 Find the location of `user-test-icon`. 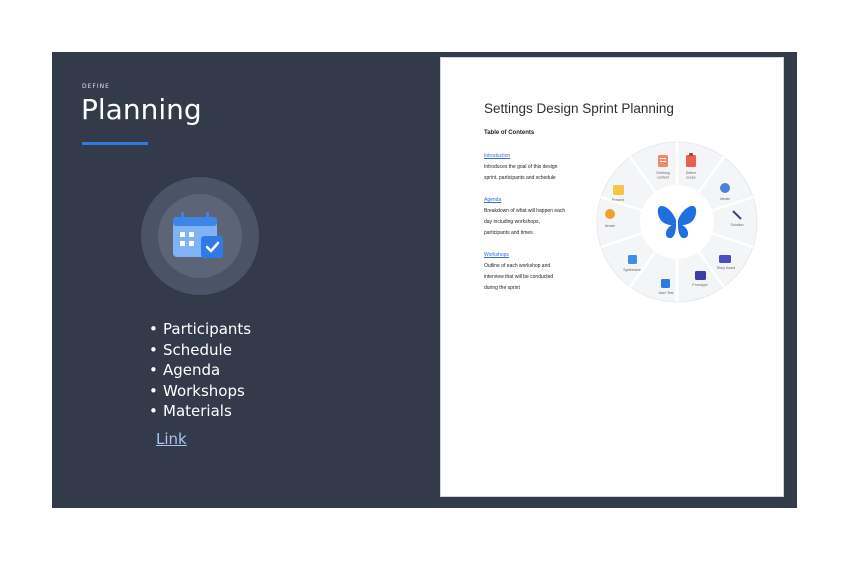

user-test-icon is located at coordinates (665, 283).